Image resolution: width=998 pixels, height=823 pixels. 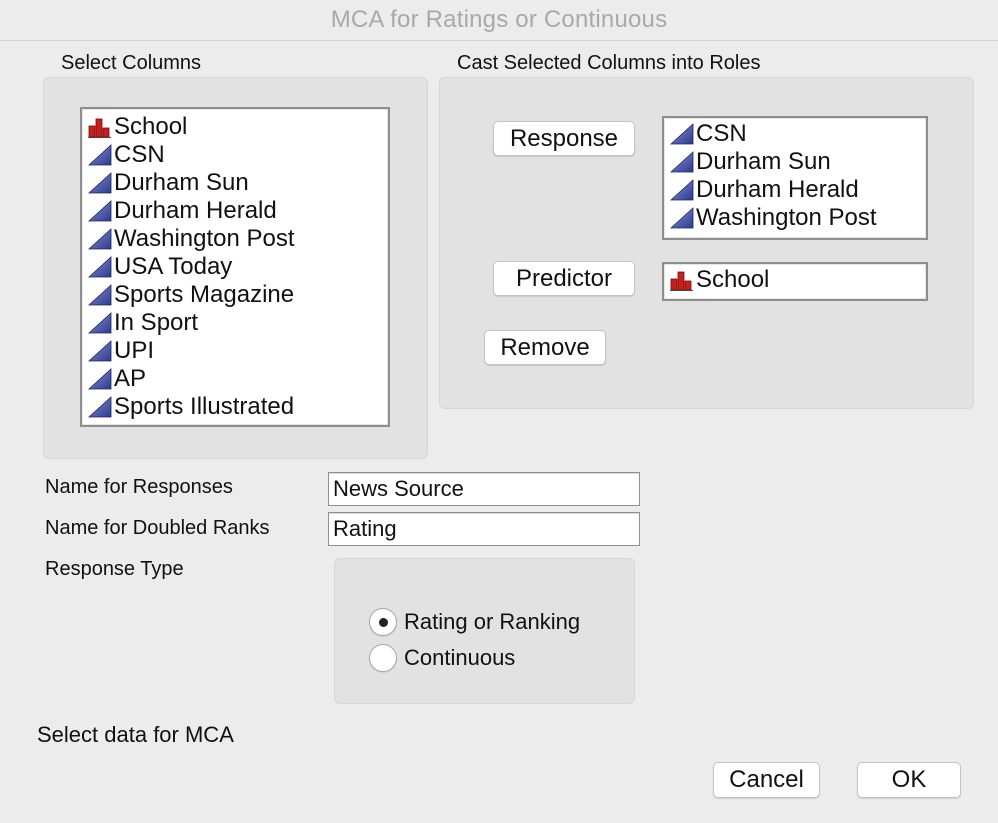 What do you see at coordinates (173, 266) in the screenshot?
I see `list-item-label: USA Today` at bounding box center [173, 266].